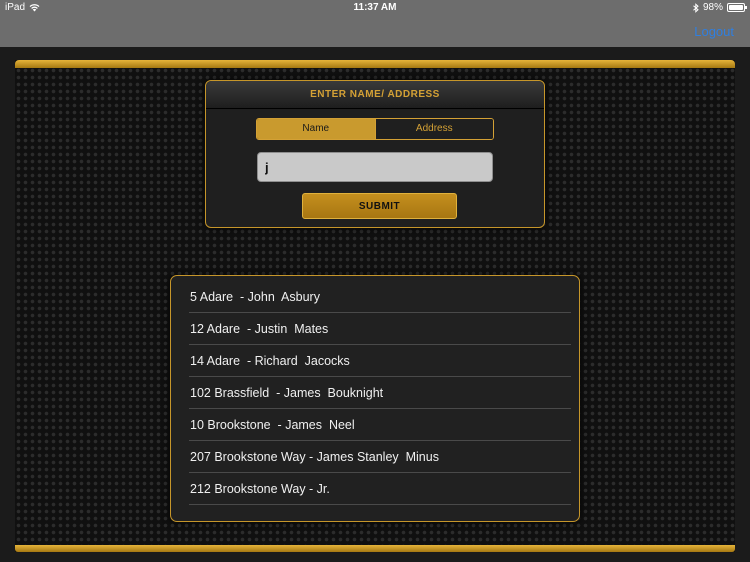 The image size is (750, 562). What do you see at coordinates (316, 129) in the screenshot?
I see `tab-name: Name` at bounding box center [316, 129].